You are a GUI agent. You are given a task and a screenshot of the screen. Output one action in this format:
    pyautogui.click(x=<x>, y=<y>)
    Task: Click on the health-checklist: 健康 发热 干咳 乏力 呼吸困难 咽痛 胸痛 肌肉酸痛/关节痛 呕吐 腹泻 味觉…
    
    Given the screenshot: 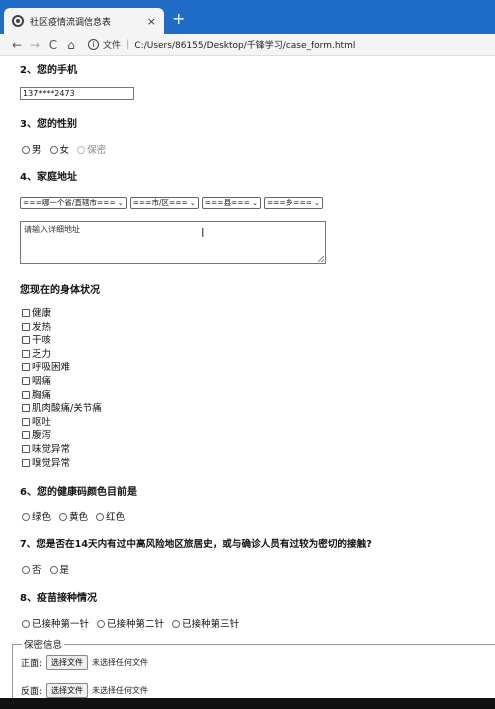 What is the action you would take?
    pyautogui.click(x=62, y=388)
    